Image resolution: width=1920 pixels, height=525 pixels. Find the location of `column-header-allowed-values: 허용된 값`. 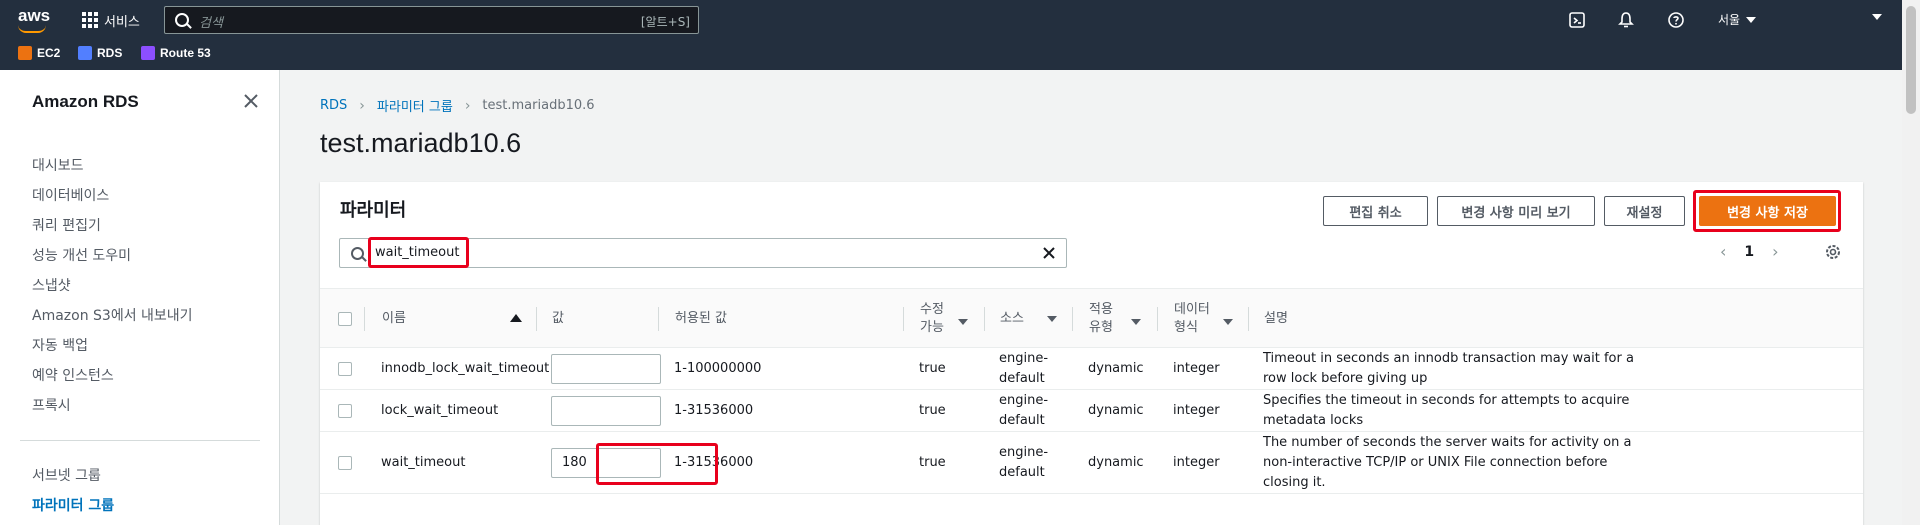

column-header-allowed-values: 허용된 값 is located at coordinates (701, 319).